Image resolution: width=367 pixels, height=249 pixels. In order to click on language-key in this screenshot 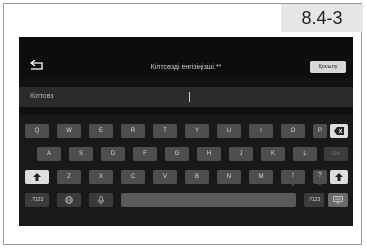, I will do `click(69, 200)`.